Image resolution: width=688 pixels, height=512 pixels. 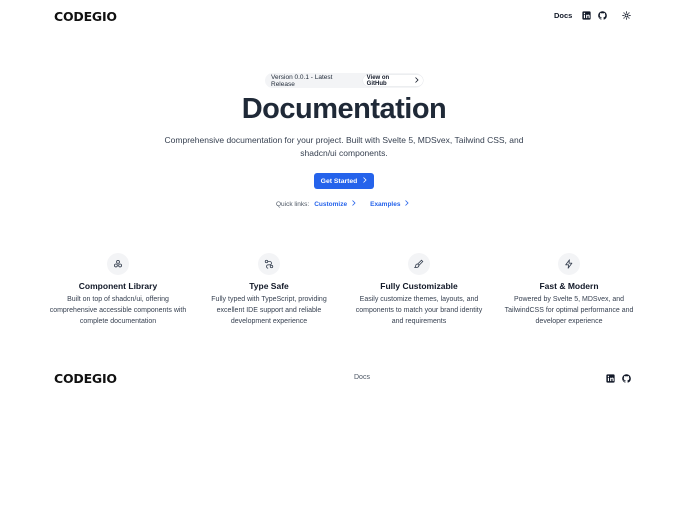 What do you see at coordinates (385, 204) in the screenshot?
I see `quick-link-examples-label: Examples` at bounding box center [385, 204].